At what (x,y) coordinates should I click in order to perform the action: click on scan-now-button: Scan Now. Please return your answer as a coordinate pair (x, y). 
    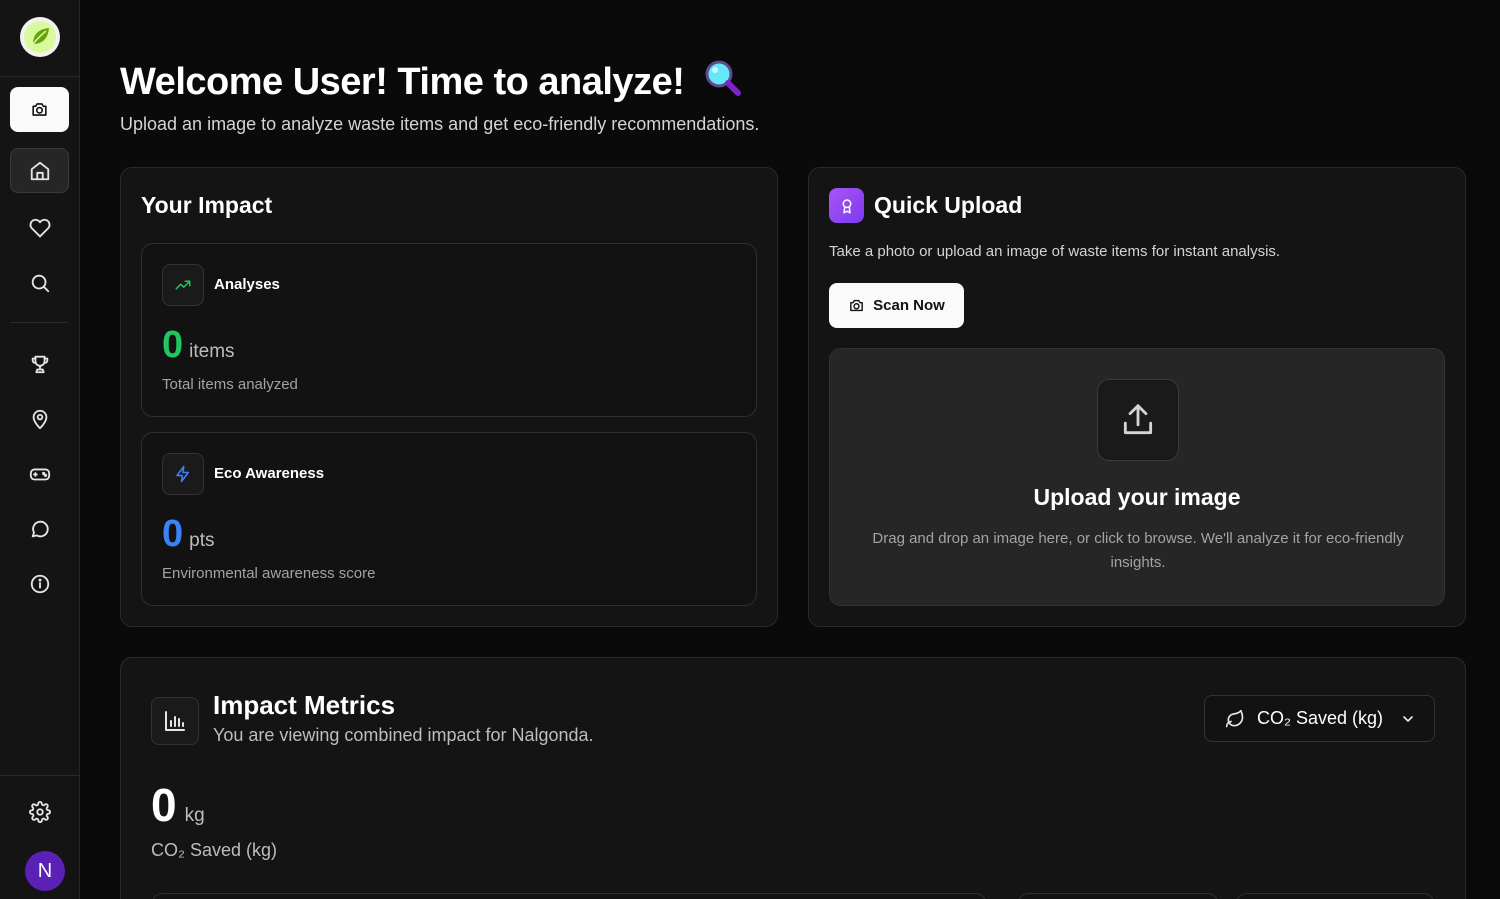
    Looking at the image, I should click on (896, 305).